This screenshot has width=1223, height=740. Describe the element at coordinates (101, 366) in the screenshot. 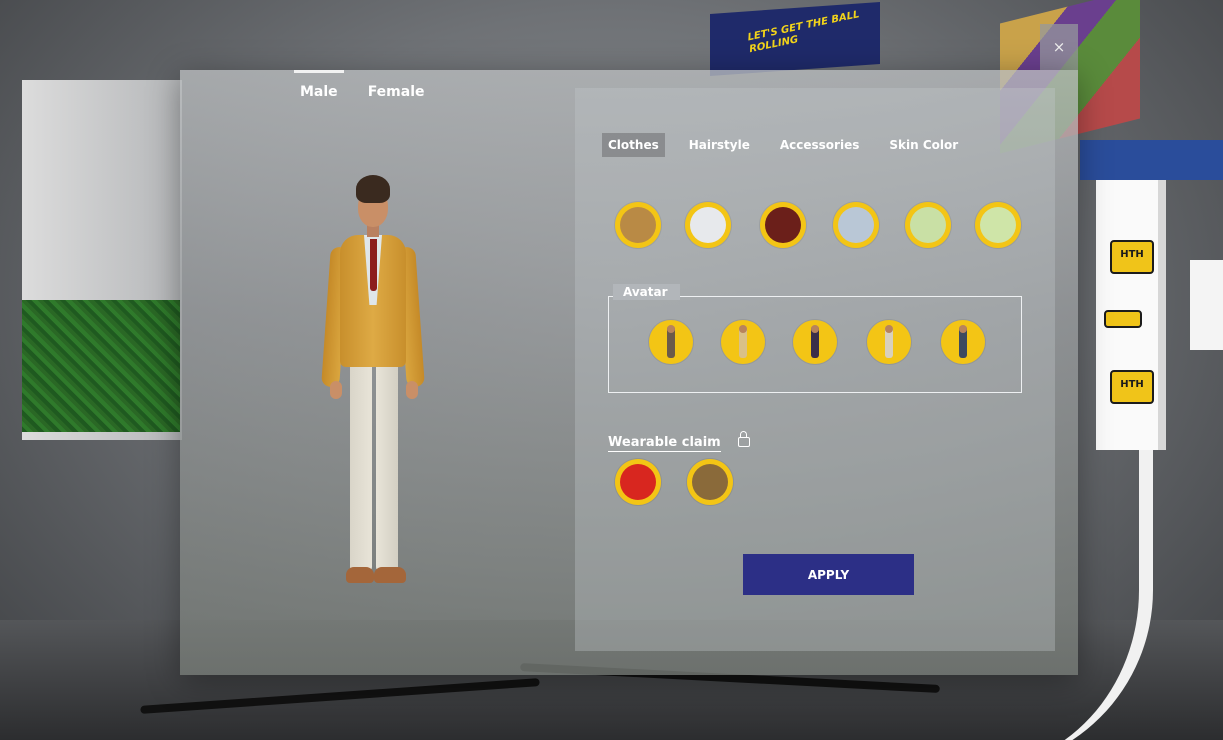

I see `green-hedge-wall` at that location.